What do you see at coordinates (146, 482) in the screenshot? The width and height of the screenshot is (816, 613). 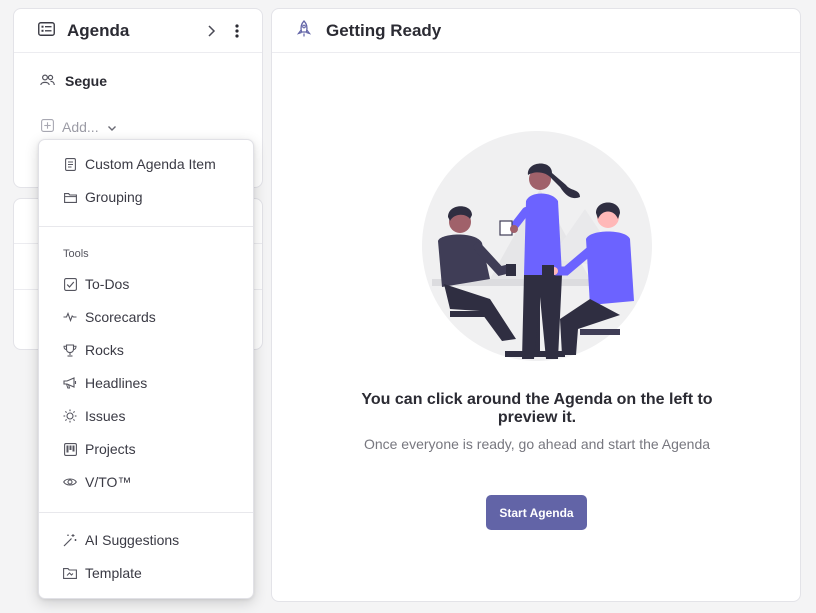 I see `menu-item-vto: V/TO™` at bounding box center [146, 482].